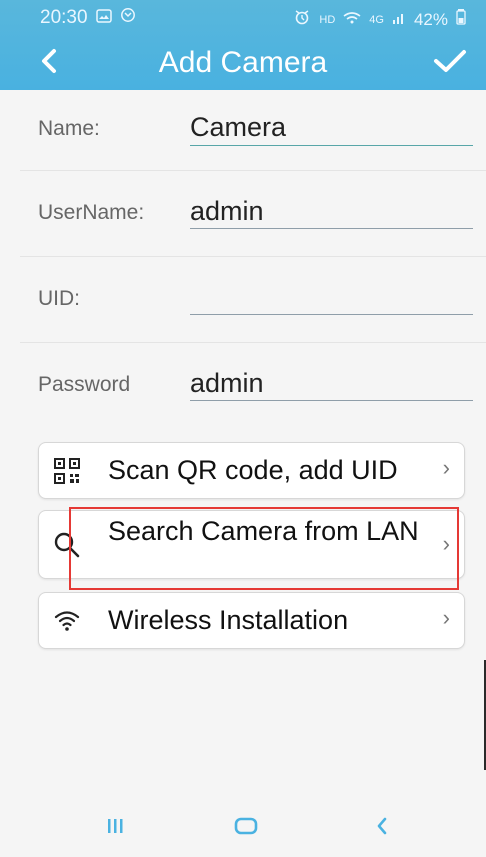 This screenshot has width=486, height=857. I want to click on status-time: 20:30, so click(64, 17).